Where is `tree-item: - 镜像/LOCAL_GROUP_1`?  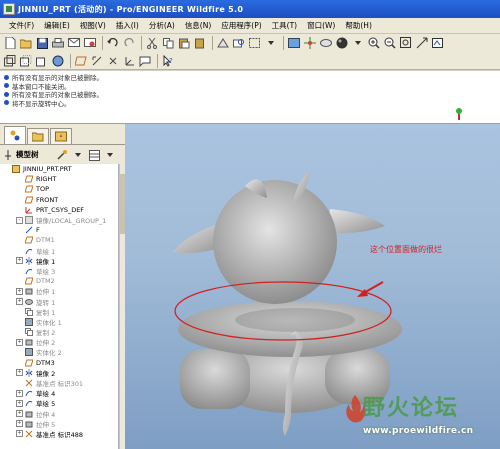
tree-item: - 镜像/LOCAL_GROUP_1 is located at coordinates (59, 220).